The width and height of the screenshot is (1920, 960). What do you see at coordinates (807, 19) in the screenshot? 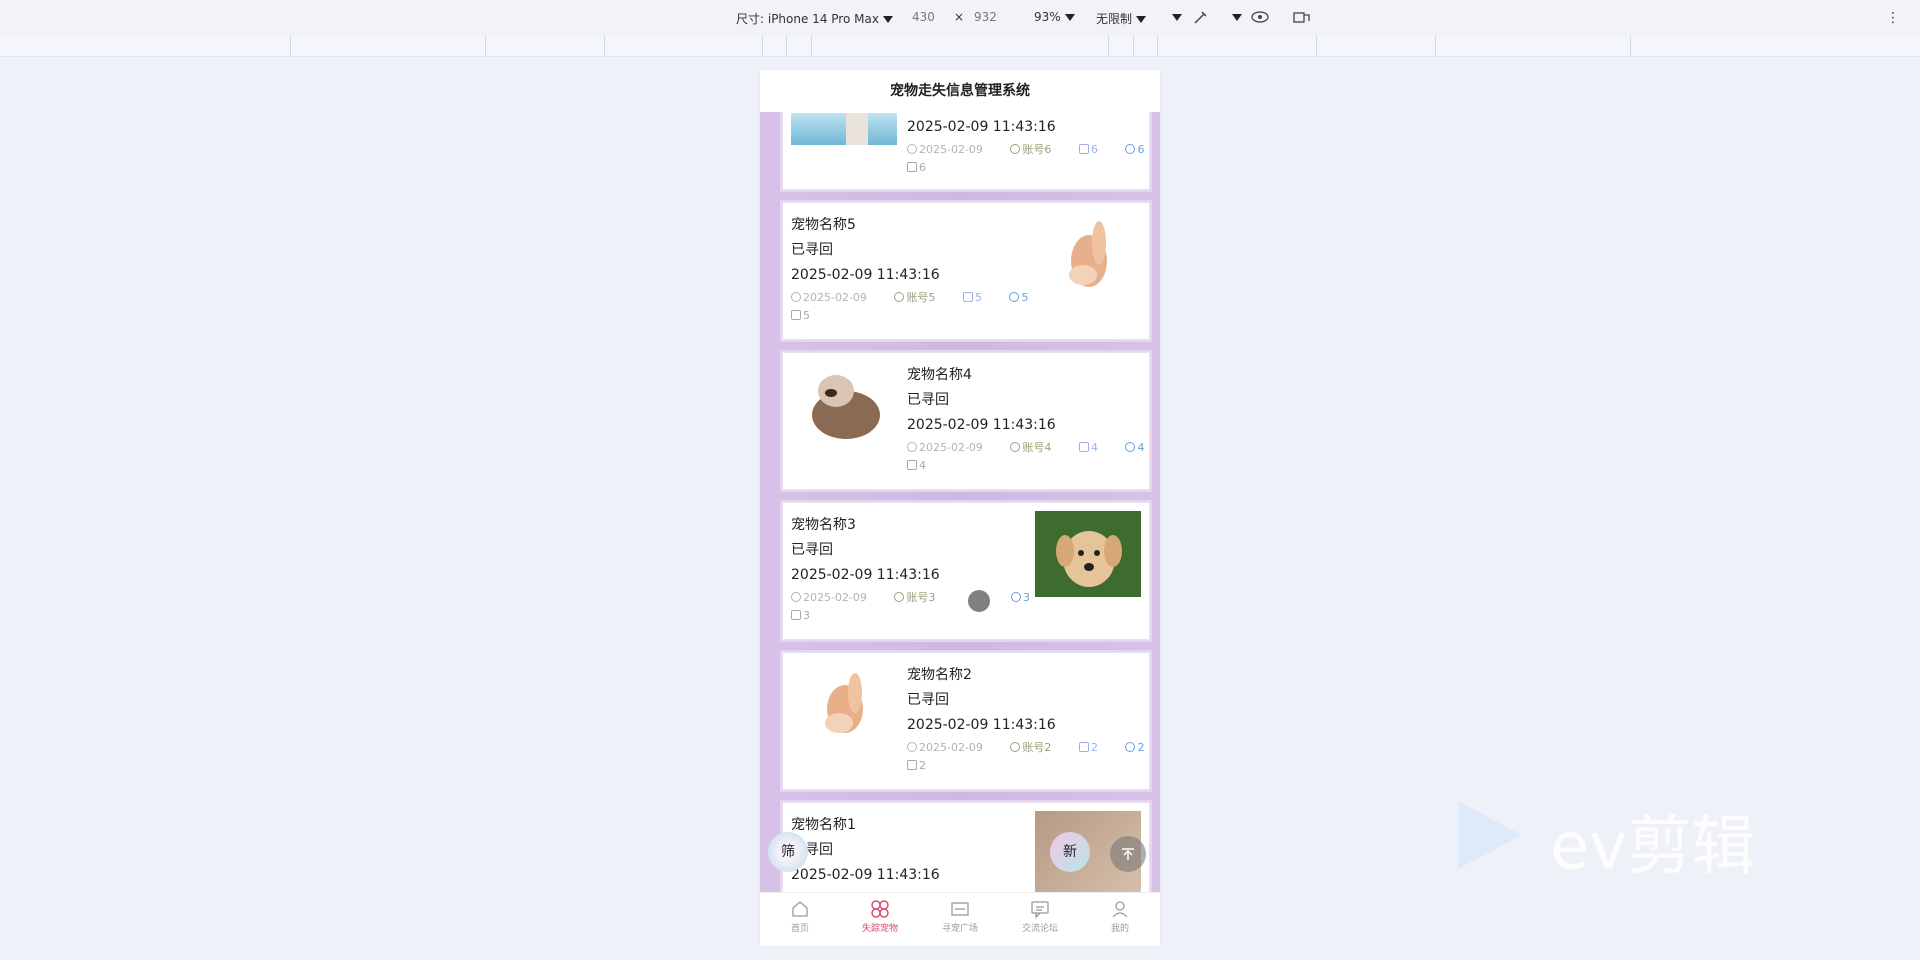
I see `device-label: 尺寸: iPhone 14 Pro Max` at bounding box center [807, 19].